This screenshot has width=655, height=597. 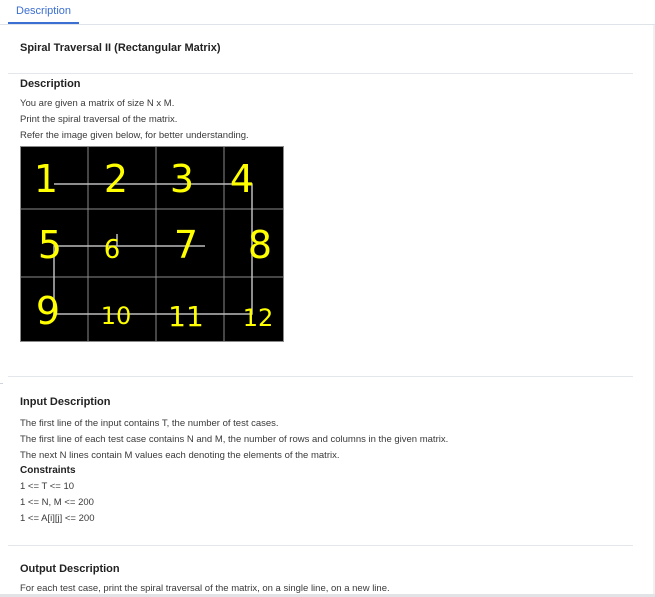 I want to click on problem-title: Spiral Traversal II (Rectangular Matrix), so click(x=120, y=48).